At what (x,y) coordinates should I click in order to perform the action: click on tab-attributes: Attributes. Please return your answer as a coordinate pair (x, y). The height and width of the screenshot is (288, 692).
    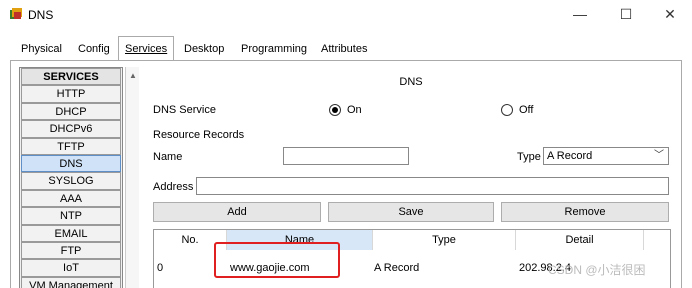
    Looking at the image, I should click on (344, 49).